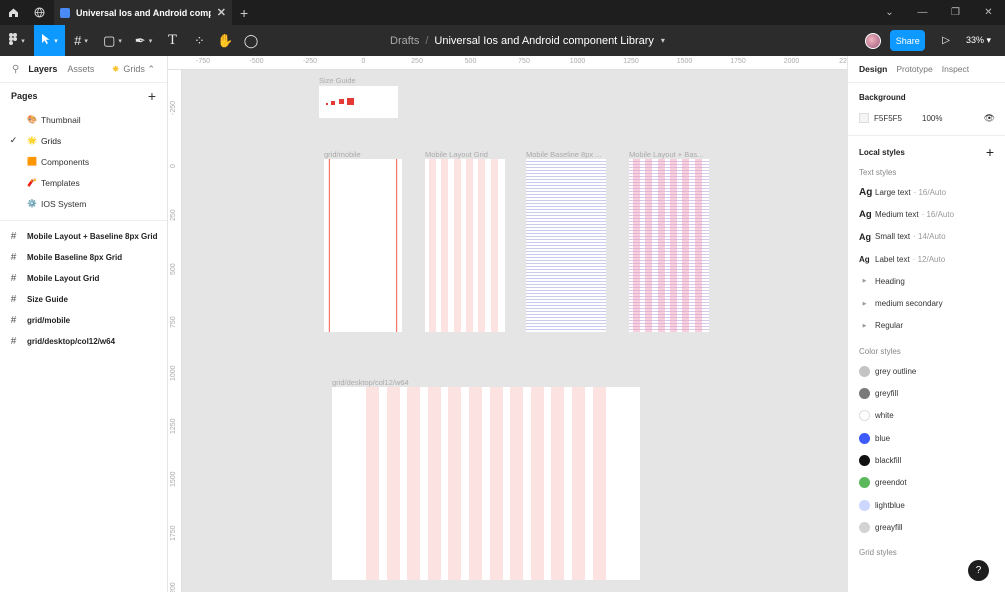  What do you see at coordinates (83, 140) in the screenshot?
I see `page-item: ✓ 🌟 Grids` at bounding box center [83, 140].